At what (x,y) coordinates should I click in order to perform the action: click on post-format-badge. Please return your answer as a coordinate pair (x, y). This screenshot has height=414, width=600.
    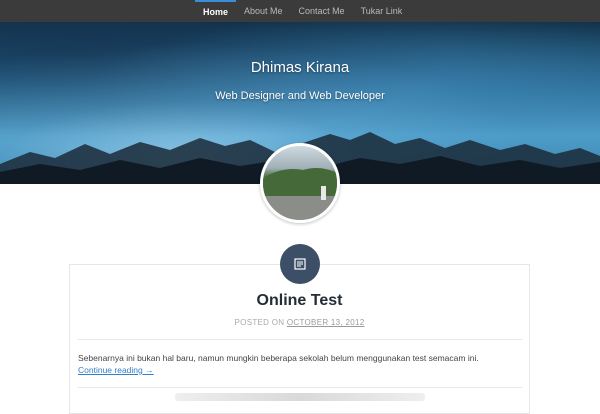
    Looking at the image, I should click on (300, 264).